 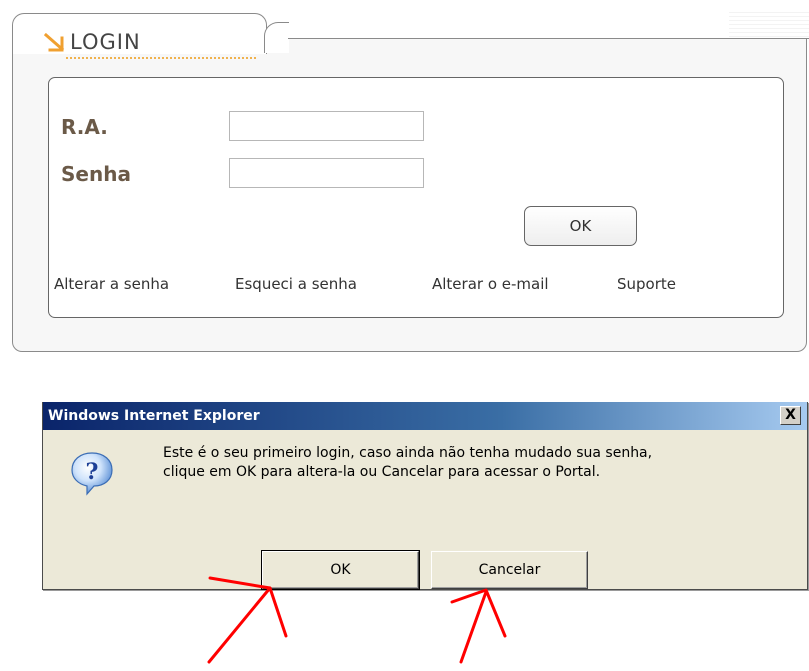 What do you see at coordinates (580, 226) in the screenshot?
I see `login-ok-button: OK` at bounding box center [580, 226].